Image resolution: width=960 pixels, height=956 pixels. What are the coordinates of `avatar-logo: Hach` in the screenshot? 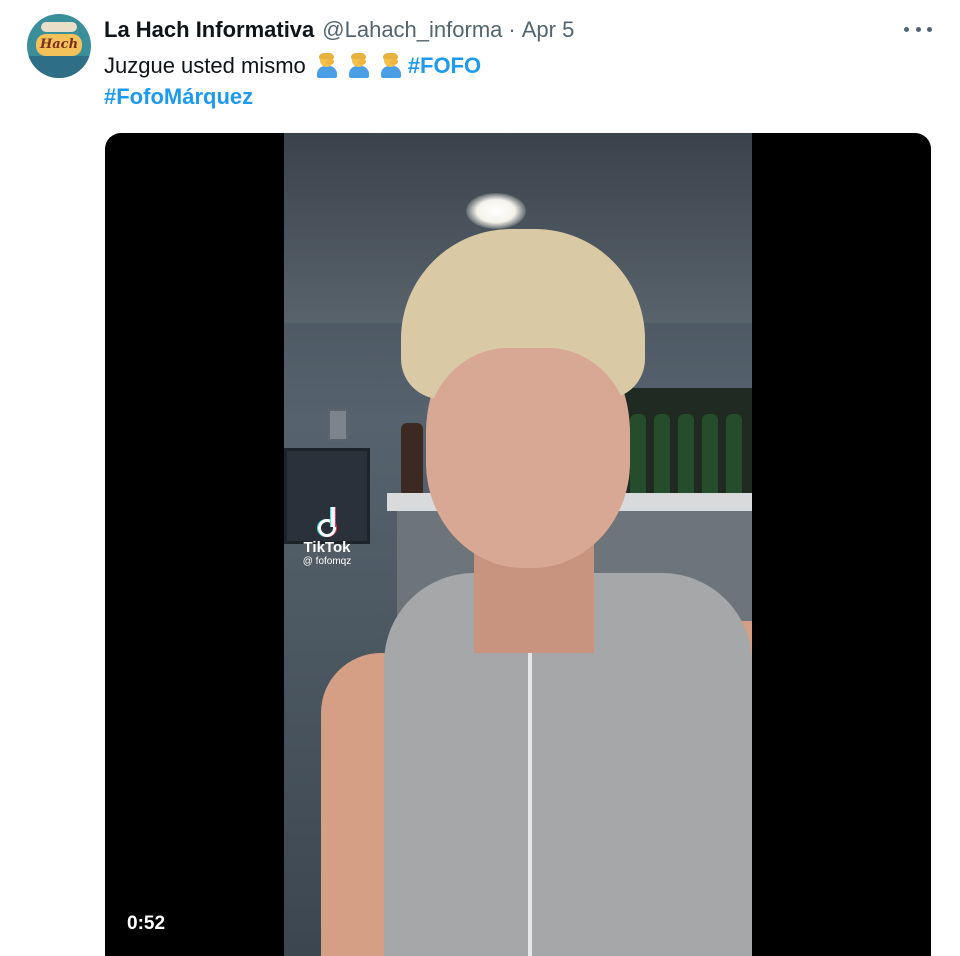 It's located at (59, 45).